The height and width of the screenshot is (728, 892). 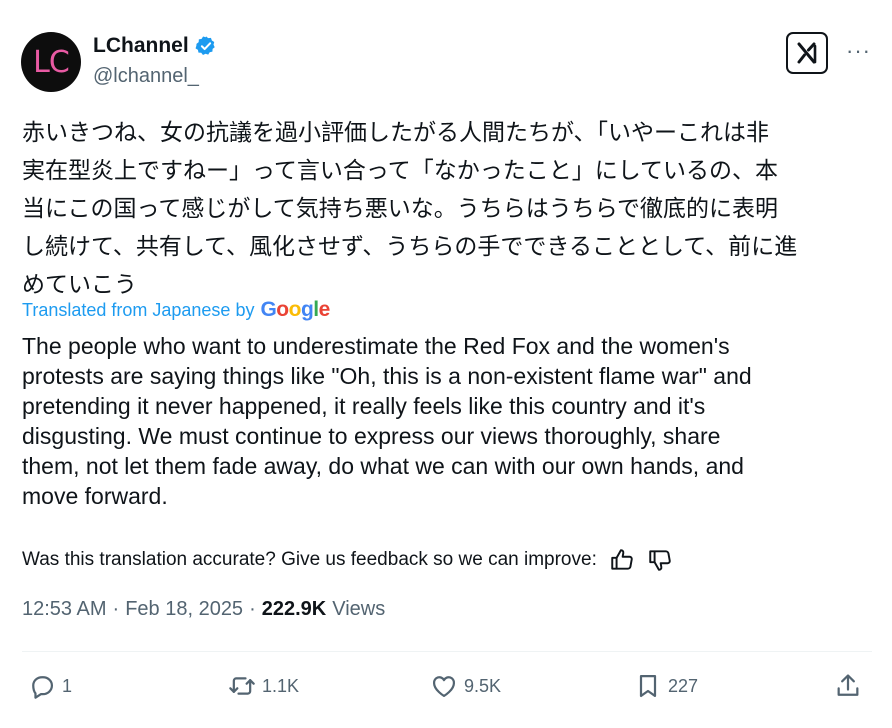 What do you see at coordinates (683, 685) in the screenshot?
I see `bookmark-count: 227` at bounding box center [683, 685].